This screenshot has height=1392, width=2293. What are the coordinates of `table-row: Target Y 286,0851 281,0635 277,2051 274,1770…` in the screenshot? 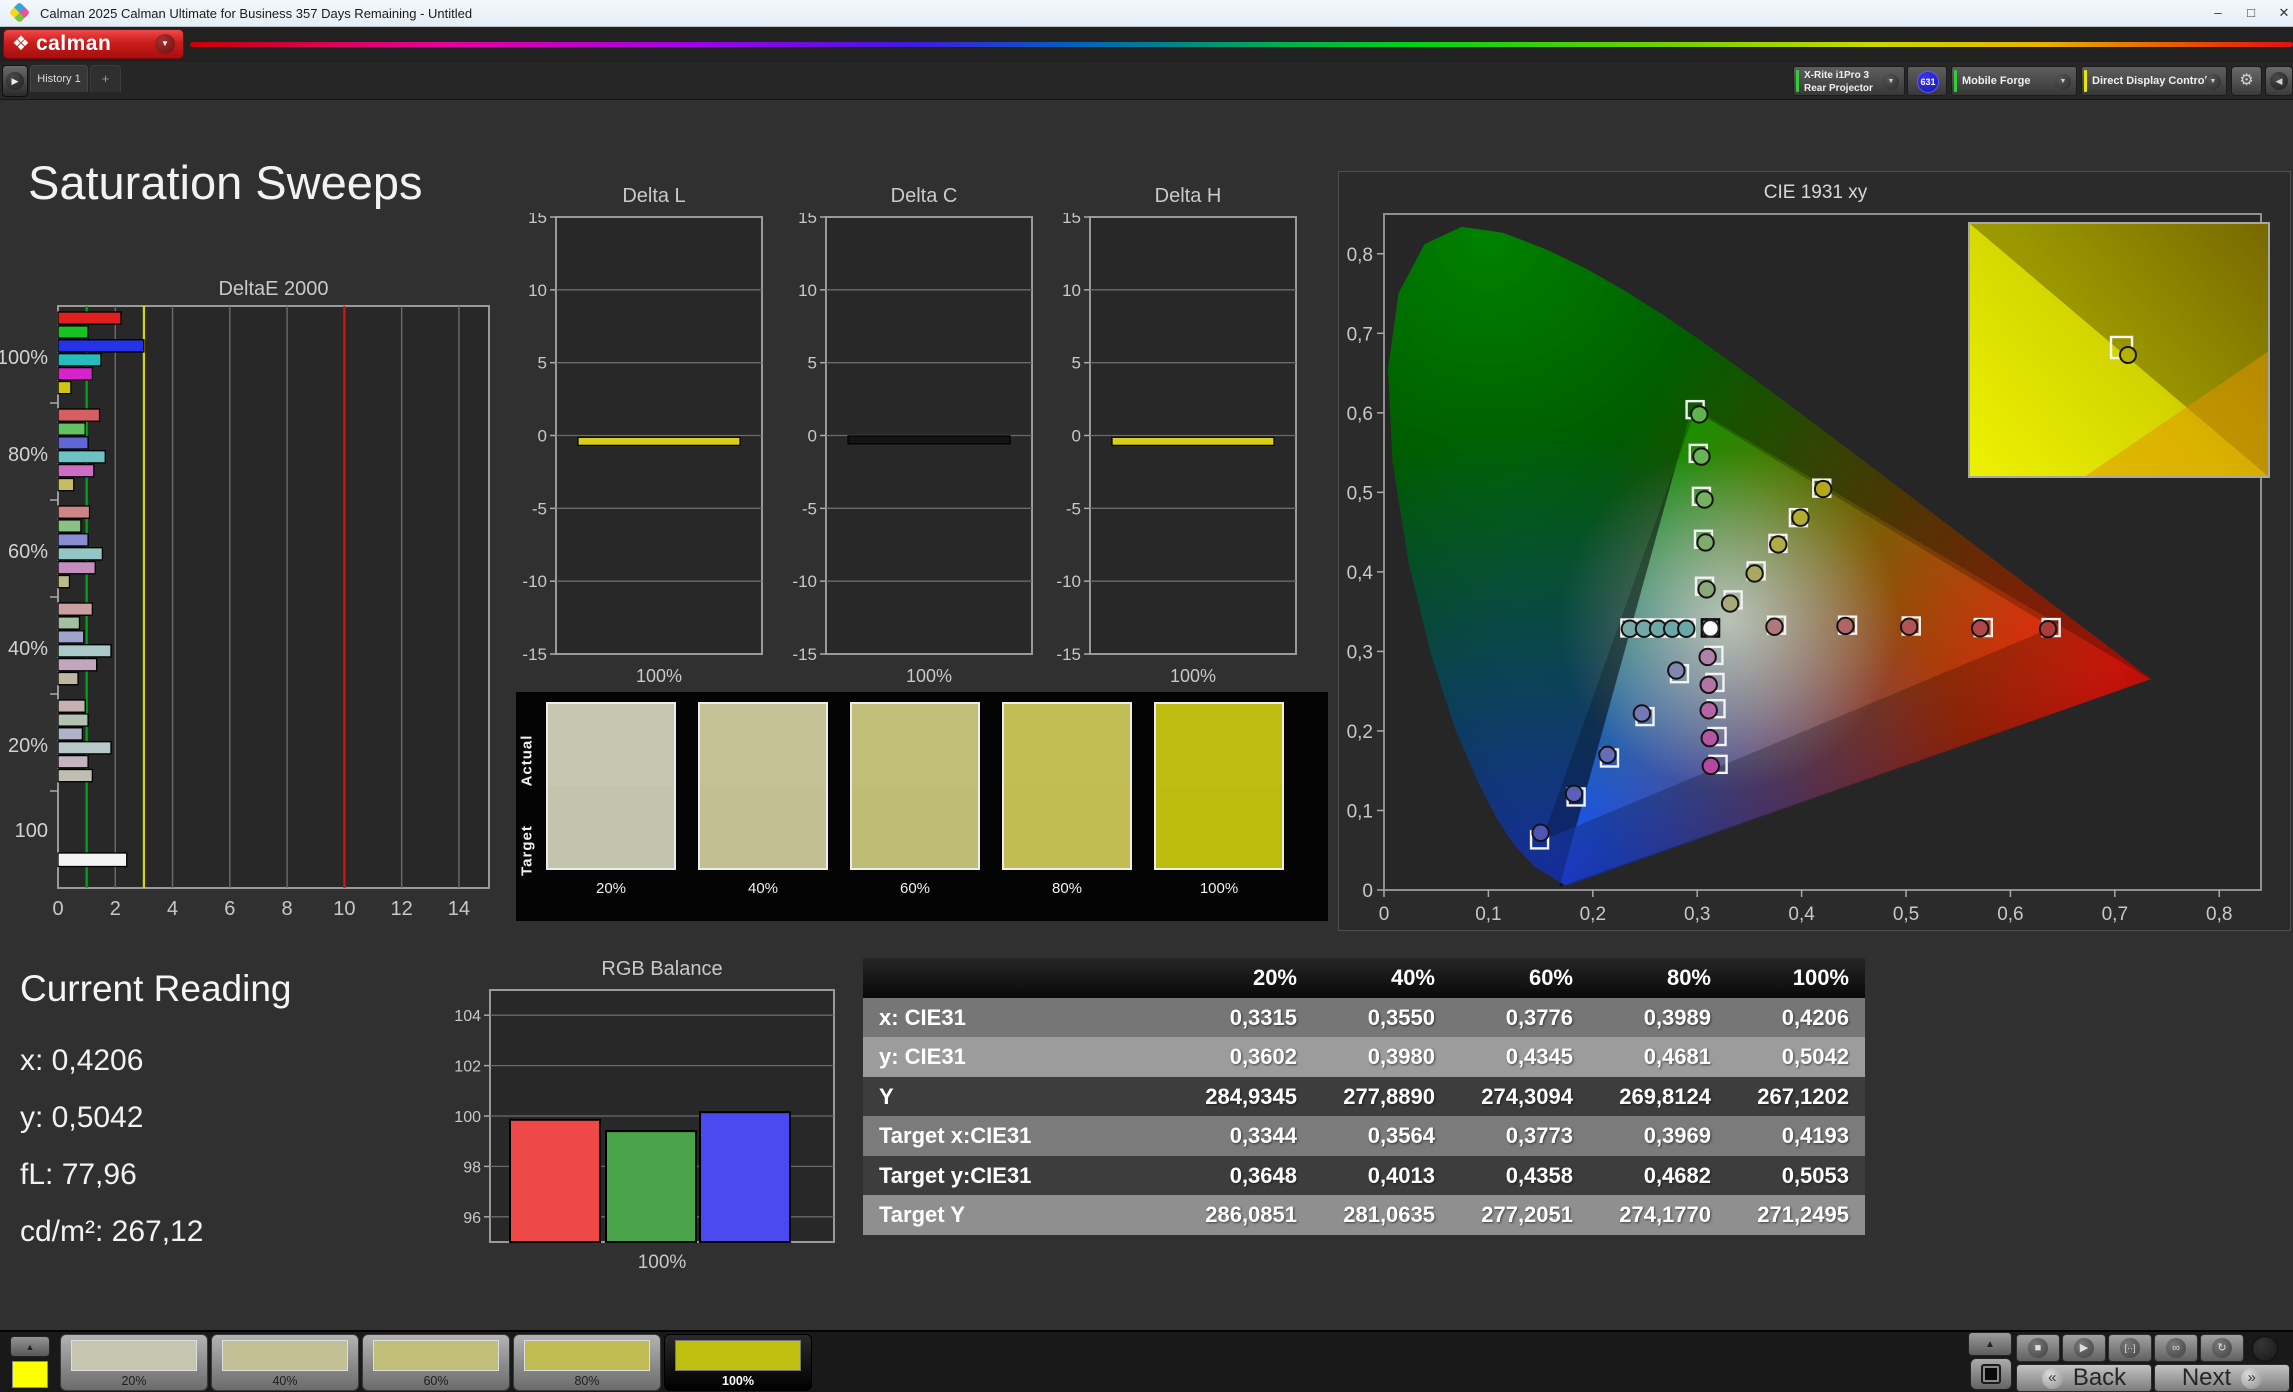 It's located at (1364, 1215).